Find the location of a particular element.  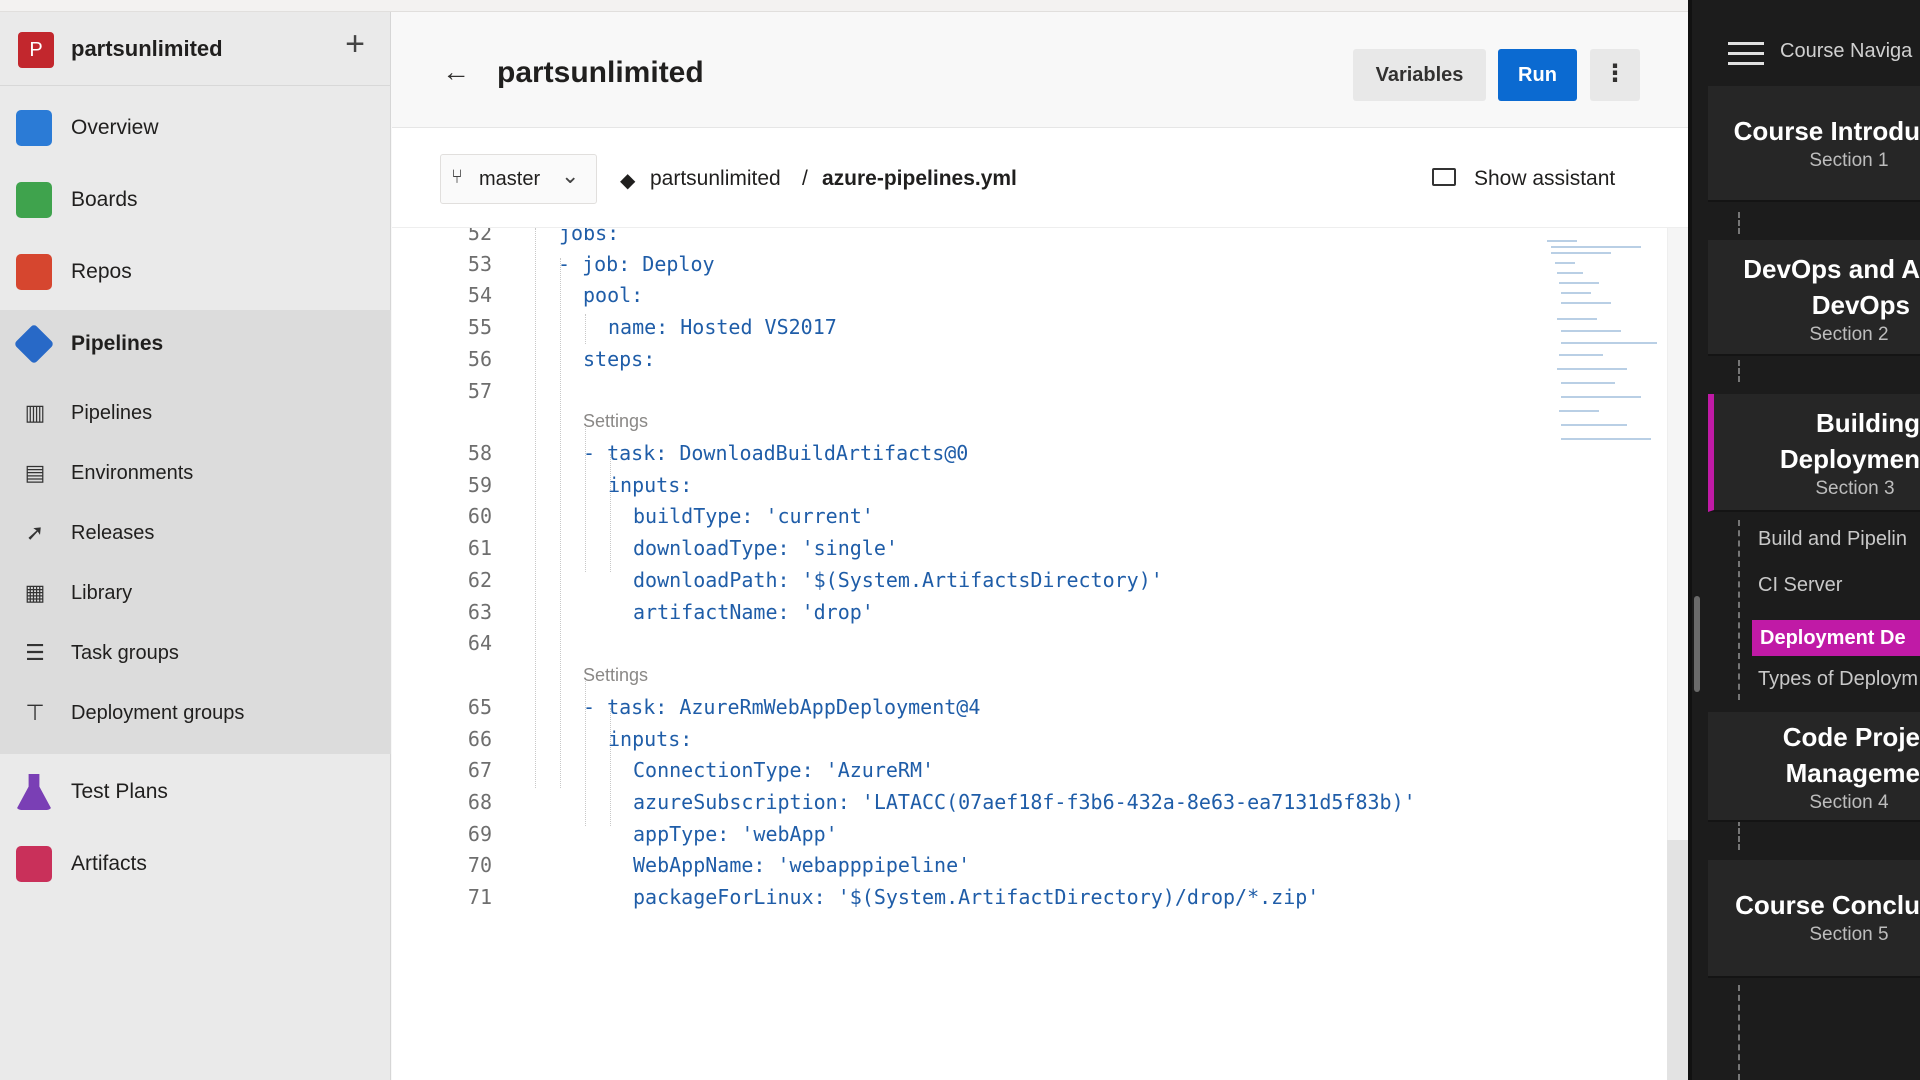

nav-item-pipelines: Pipelines is located at coordinates (195, 343).